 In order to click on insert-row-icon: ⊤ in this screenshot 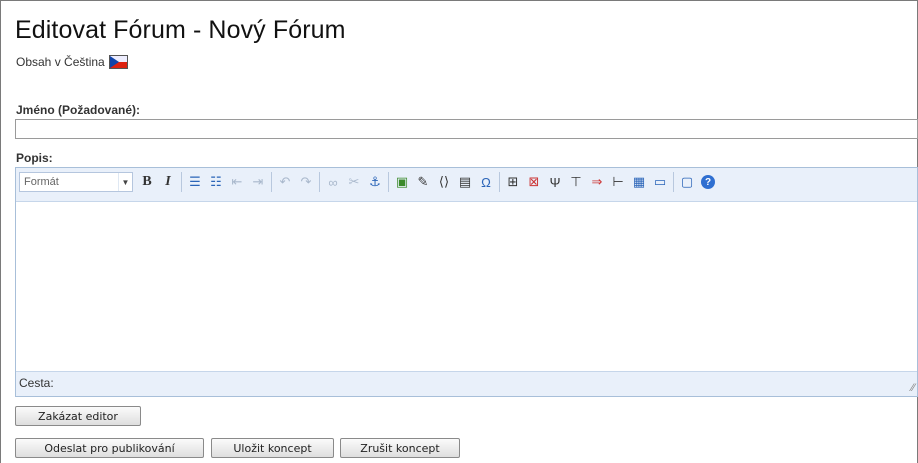, I will do `click(576, 182)`.